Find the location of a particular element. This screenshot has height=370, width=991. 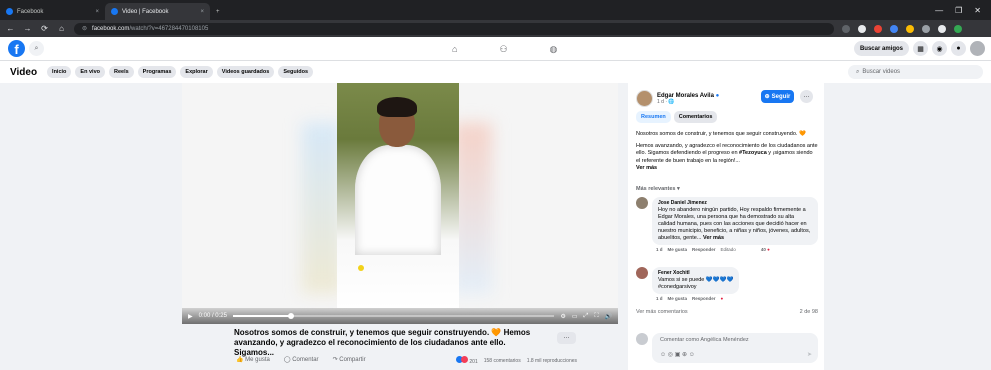

follow-icon: ⊕ is located at coordinates (767, 97).